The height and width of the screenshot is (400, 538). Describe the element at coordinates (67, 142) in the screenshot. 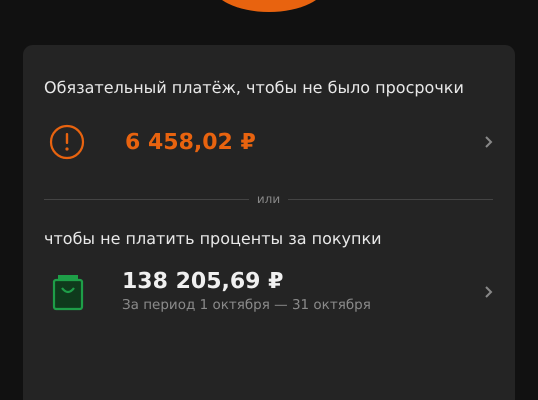

I see `warning-icon` at that location.